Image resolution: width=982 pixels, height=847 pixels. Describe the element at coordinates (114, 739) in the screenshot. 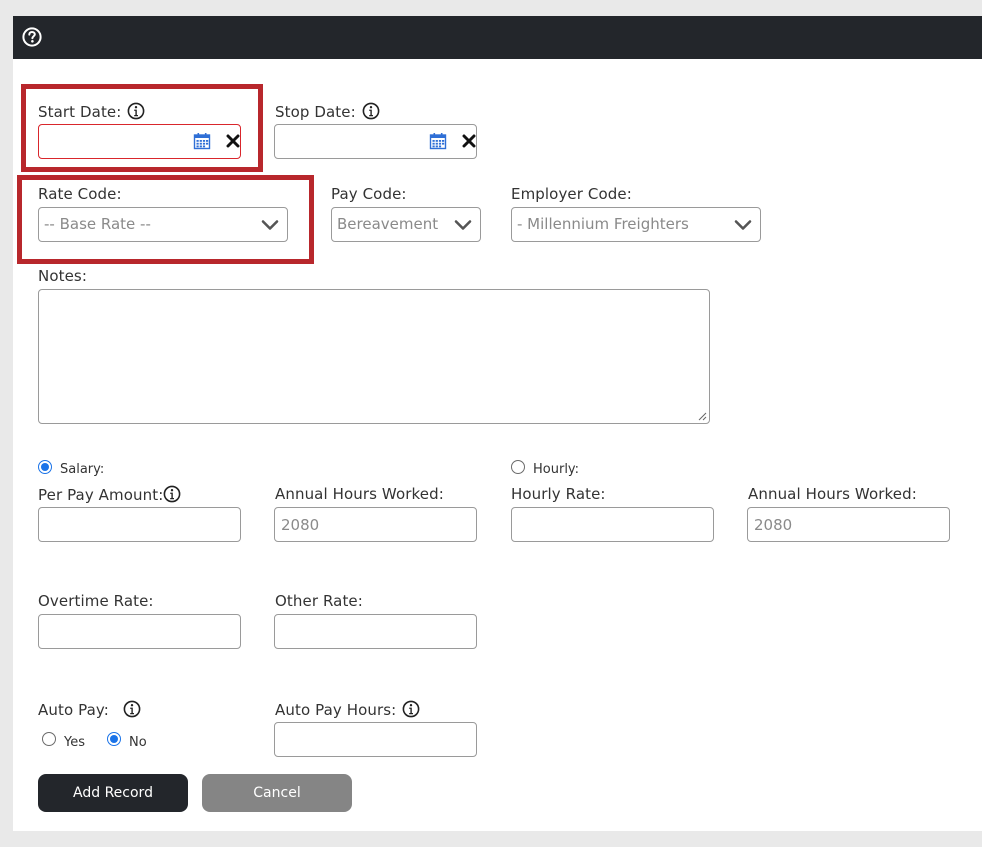

I see `auto-pay-no-radio` at that location.